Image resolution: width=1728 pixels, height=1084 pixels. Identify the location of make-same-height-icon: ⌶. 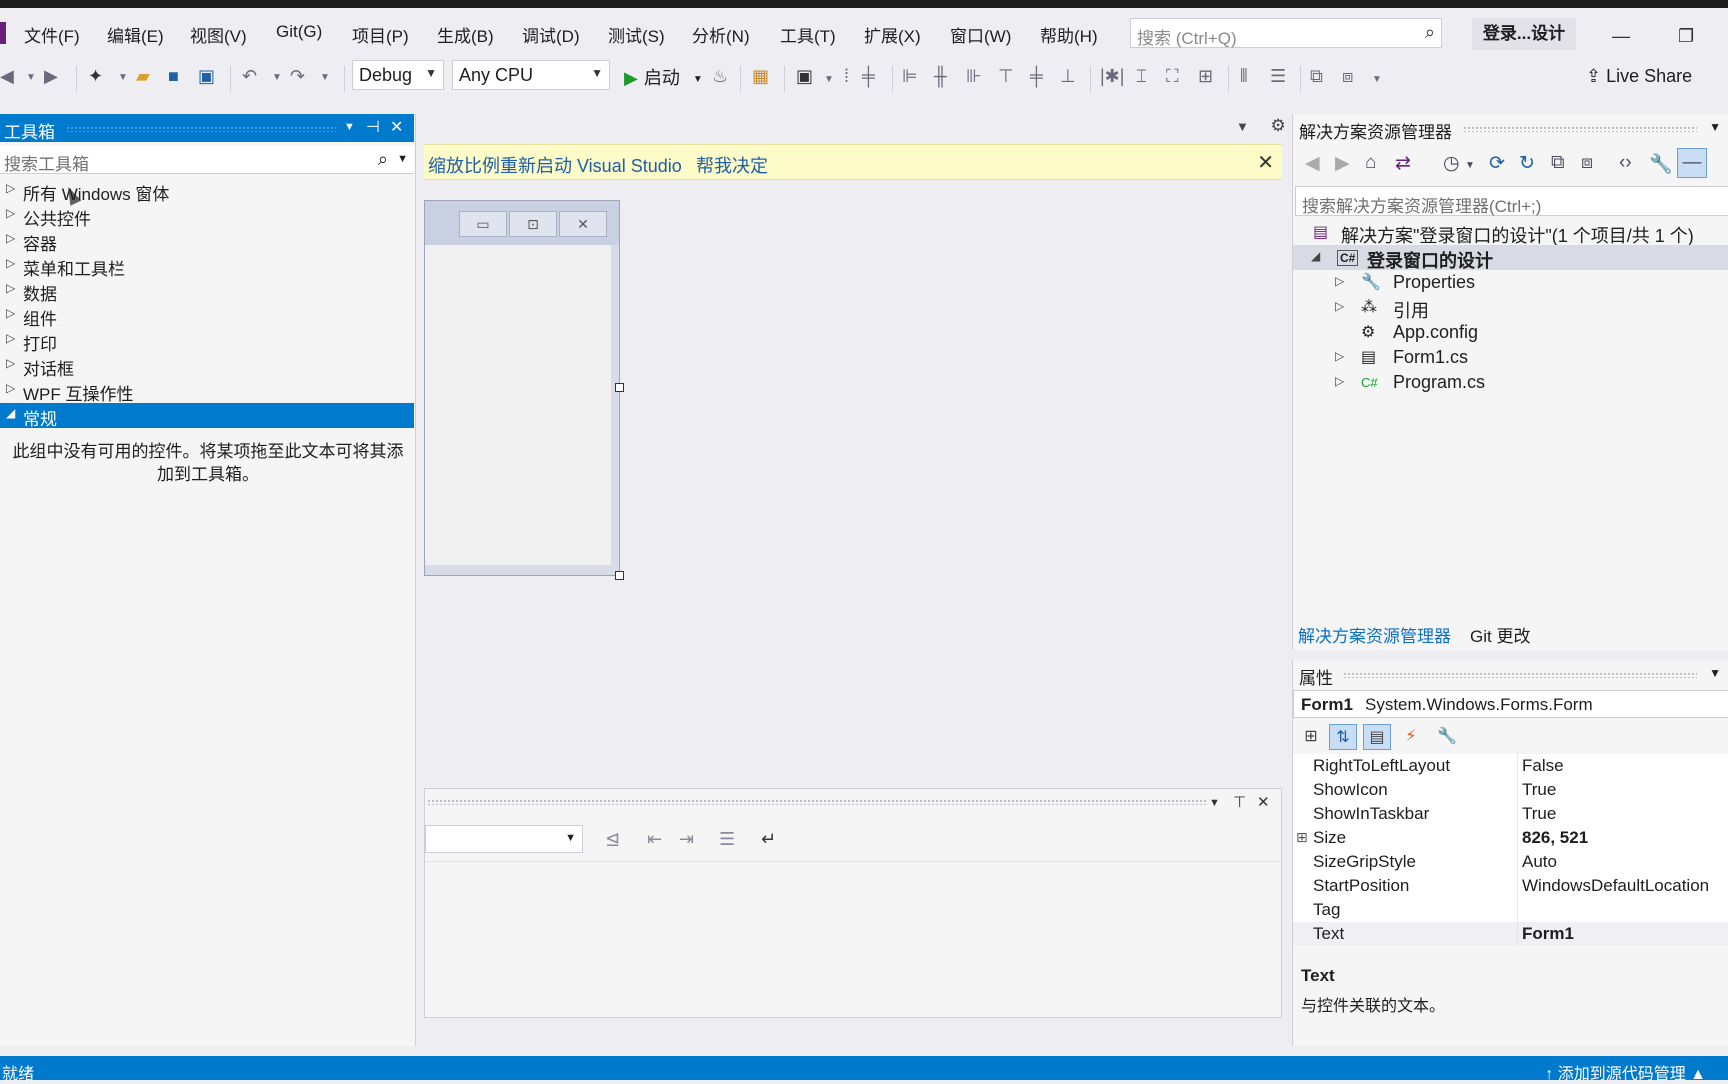
(1141, 76).